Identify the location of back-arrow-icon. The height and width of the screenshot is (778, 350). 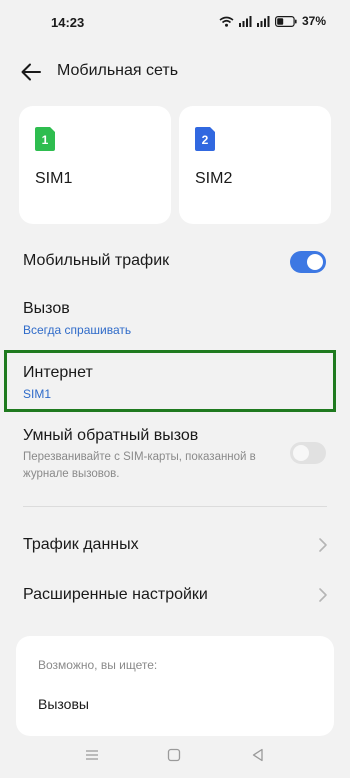
(31, 72).